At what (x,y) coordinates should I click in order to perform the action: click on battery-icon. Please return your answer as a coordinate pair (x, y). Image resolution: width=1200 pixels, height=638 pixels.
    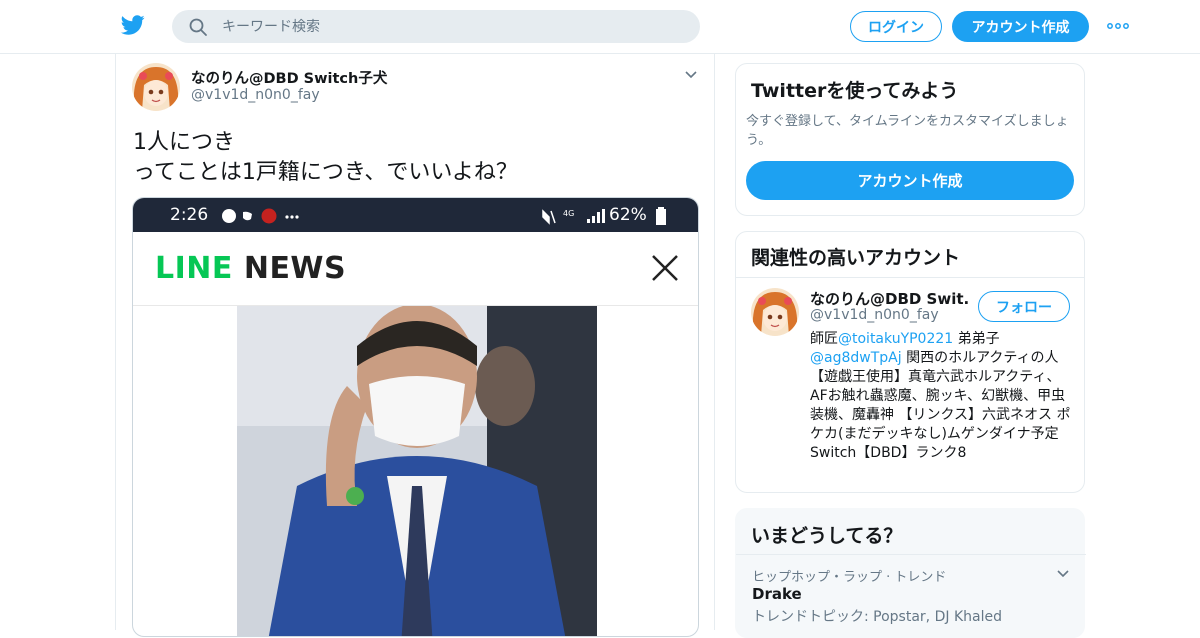
    Looking at the image, I should click on (661, 216).